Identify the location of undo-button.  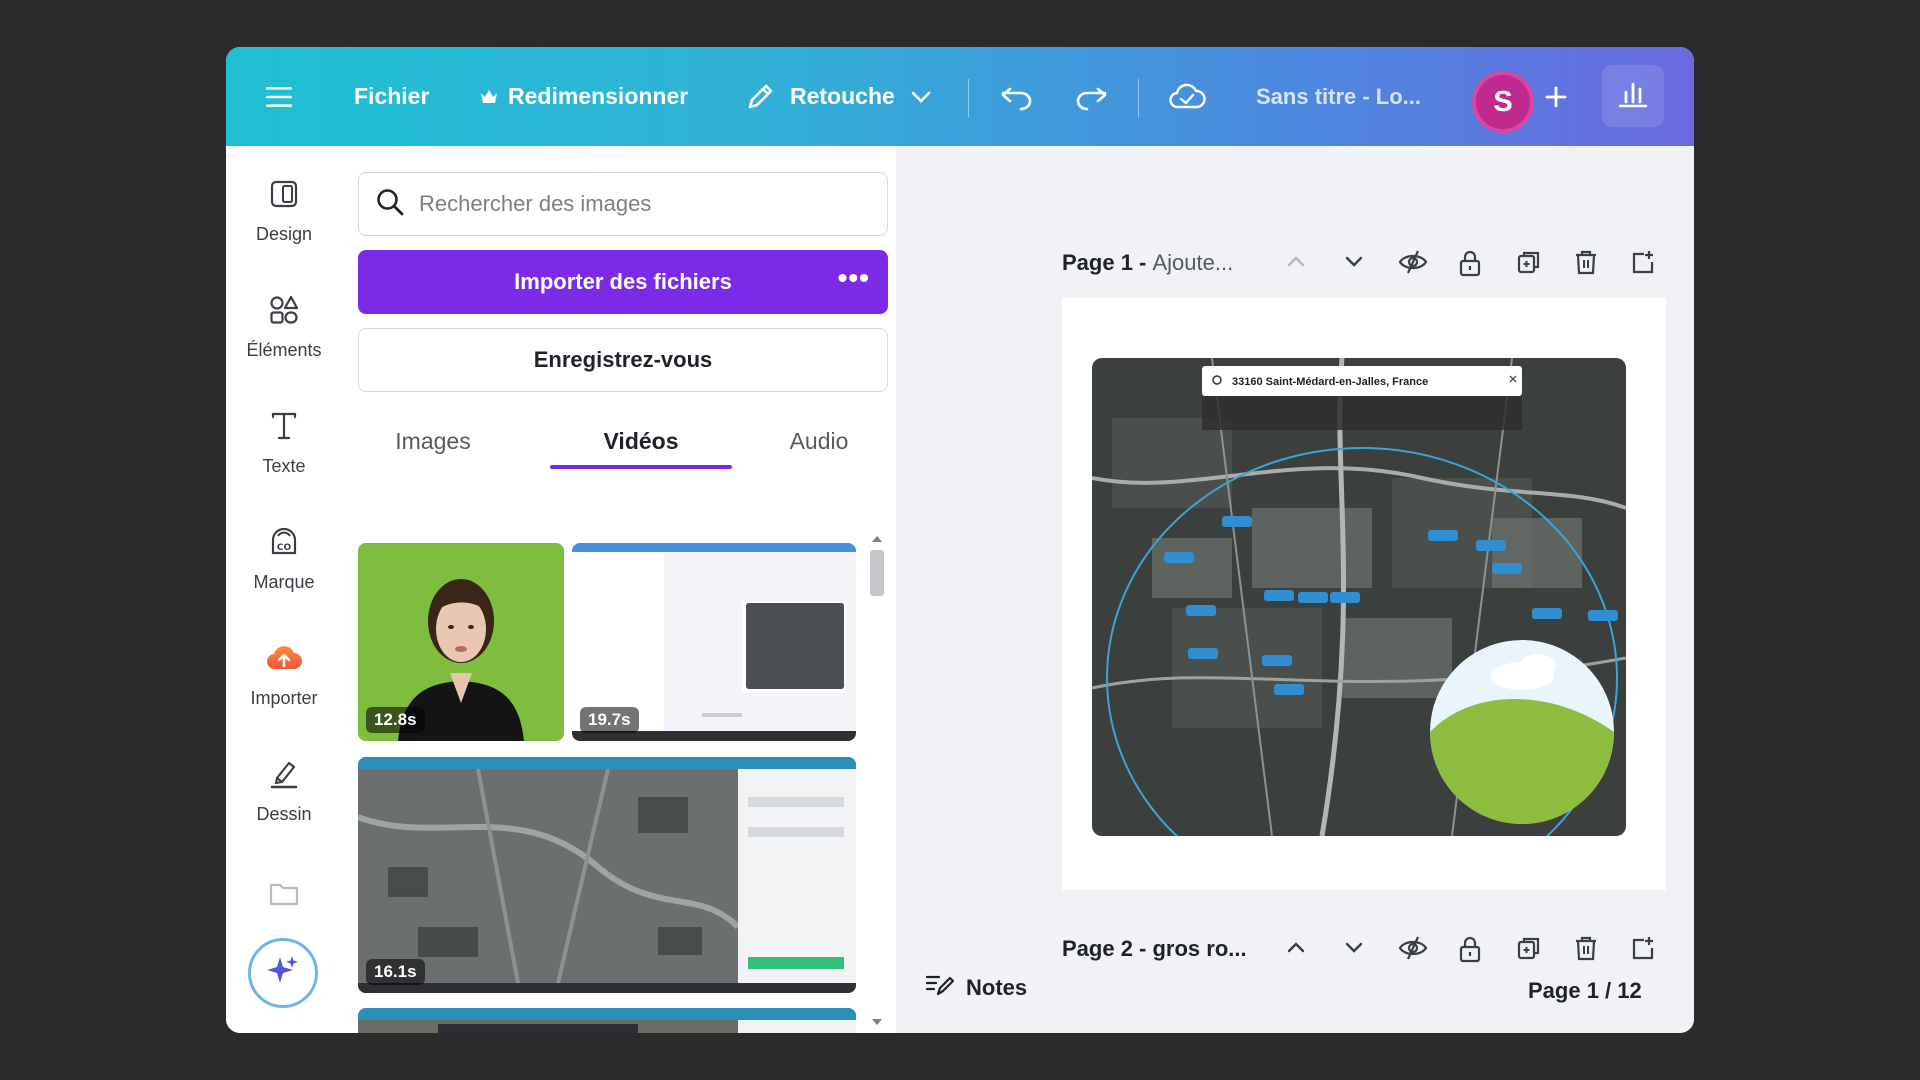
(1017, 96).